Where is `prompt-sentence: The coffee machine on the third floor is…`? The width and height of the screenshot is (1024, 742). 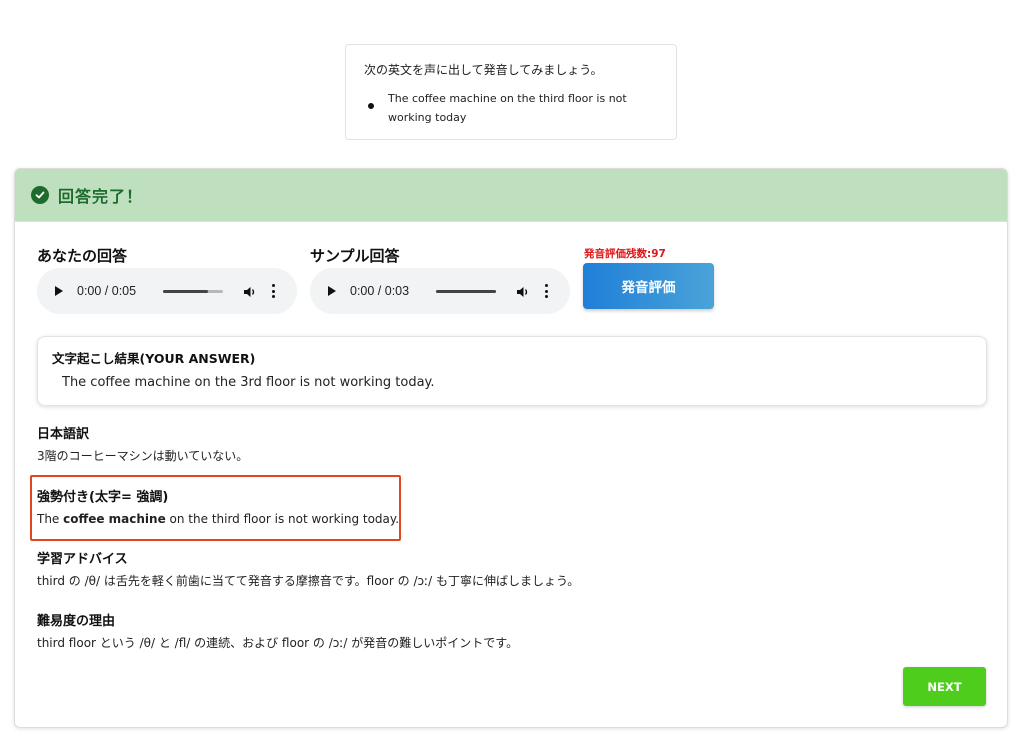 prompt-sentence: The coffee machine on the third floor is… is located at coordinates (507, 108).